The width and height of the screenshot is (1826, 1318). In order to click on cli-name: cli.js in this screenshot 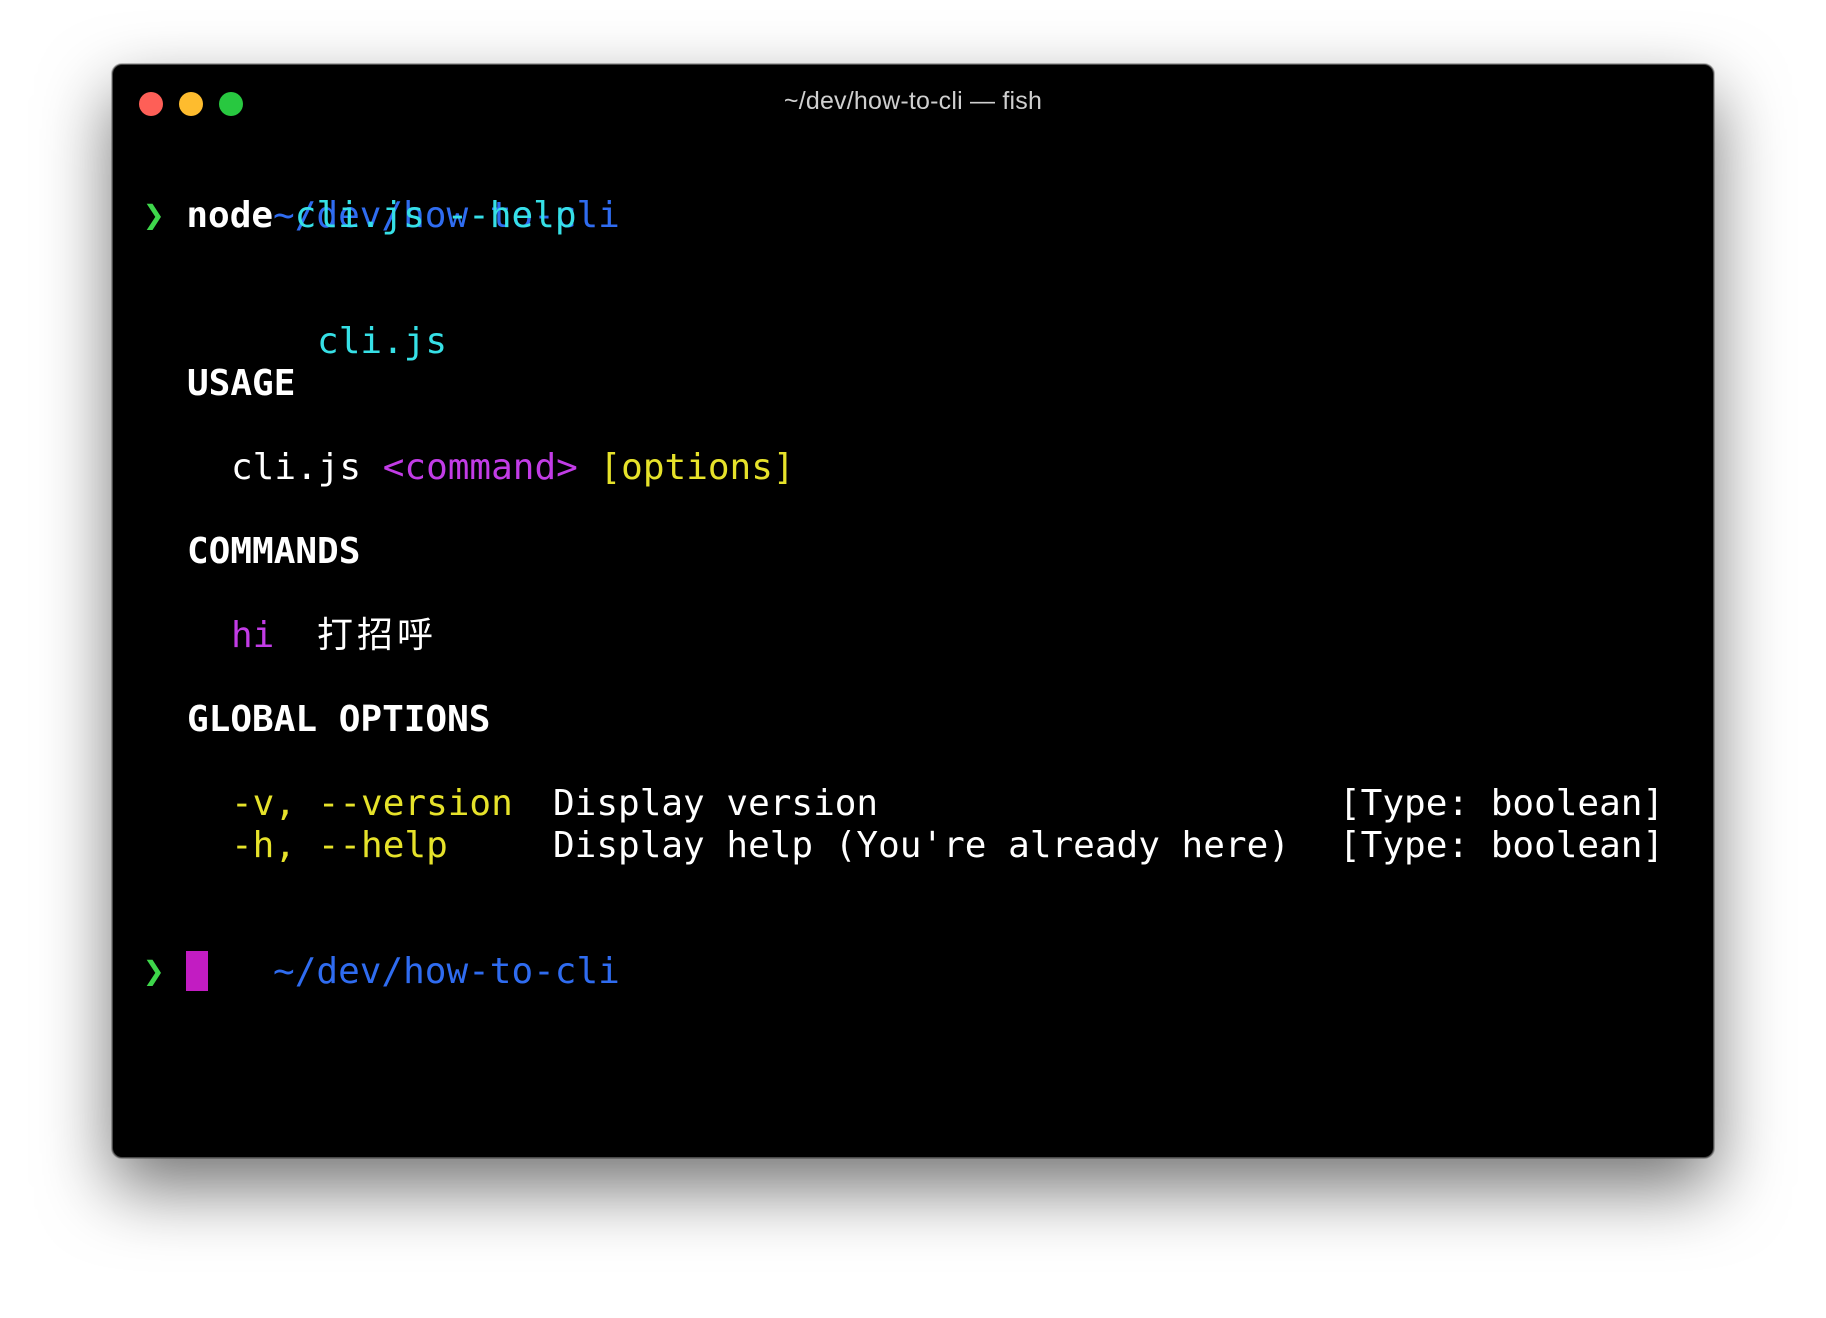, I will do `click(382, 341)`.